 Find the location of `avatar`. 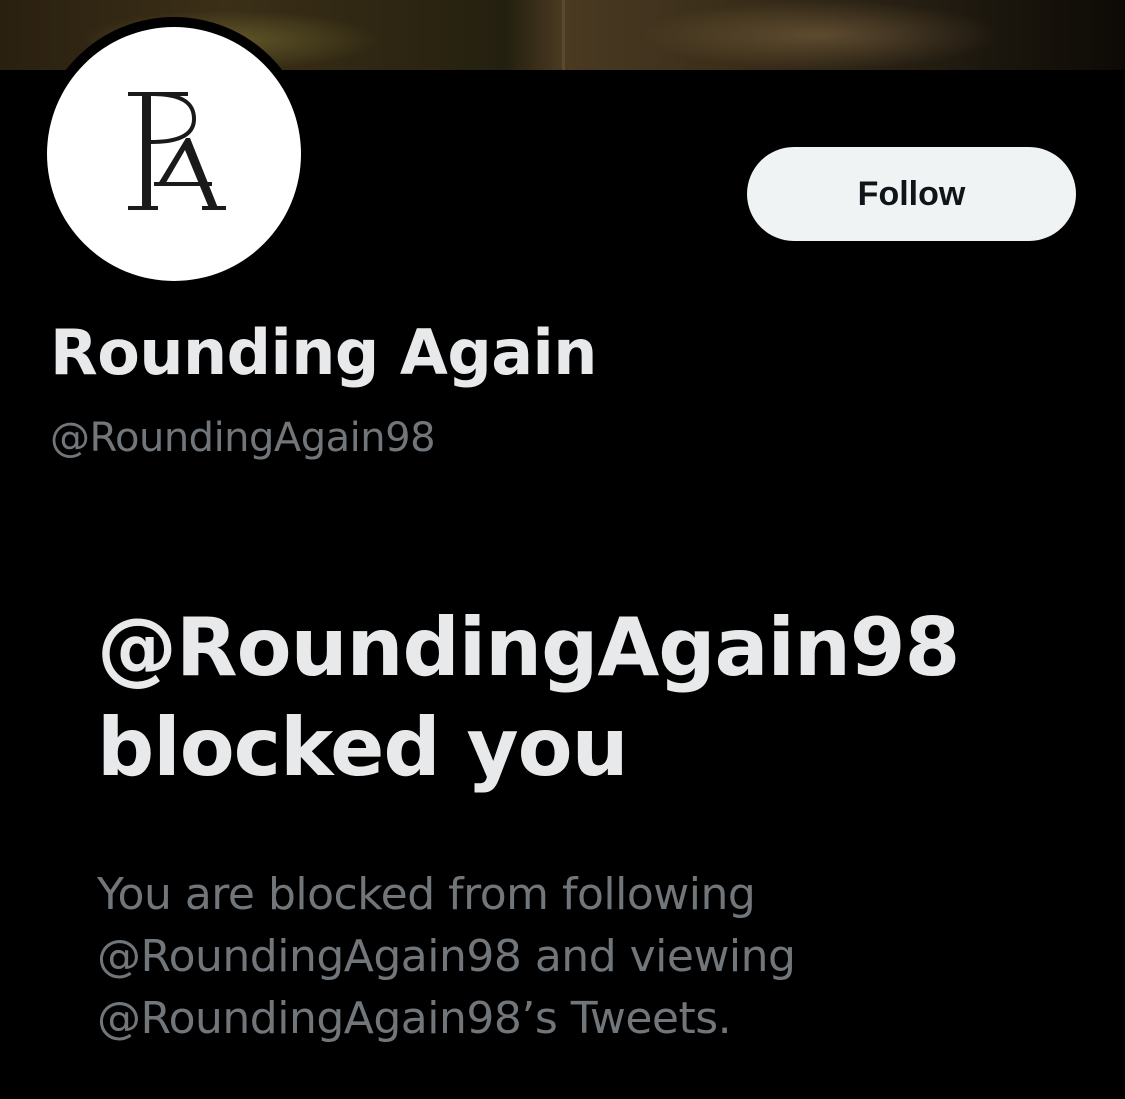

avatar is located at coordinates (174, 154).